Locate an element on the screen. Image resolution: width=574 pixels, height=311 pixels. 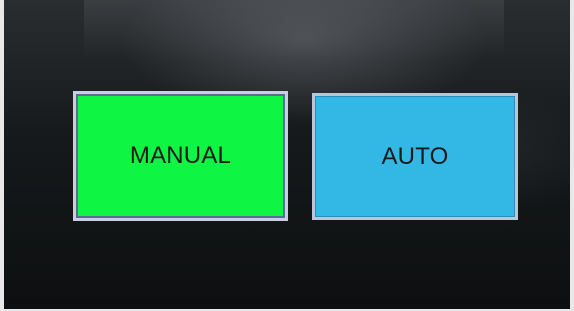
manual-button-label: MANUAL is located at coordinates (180, 155).